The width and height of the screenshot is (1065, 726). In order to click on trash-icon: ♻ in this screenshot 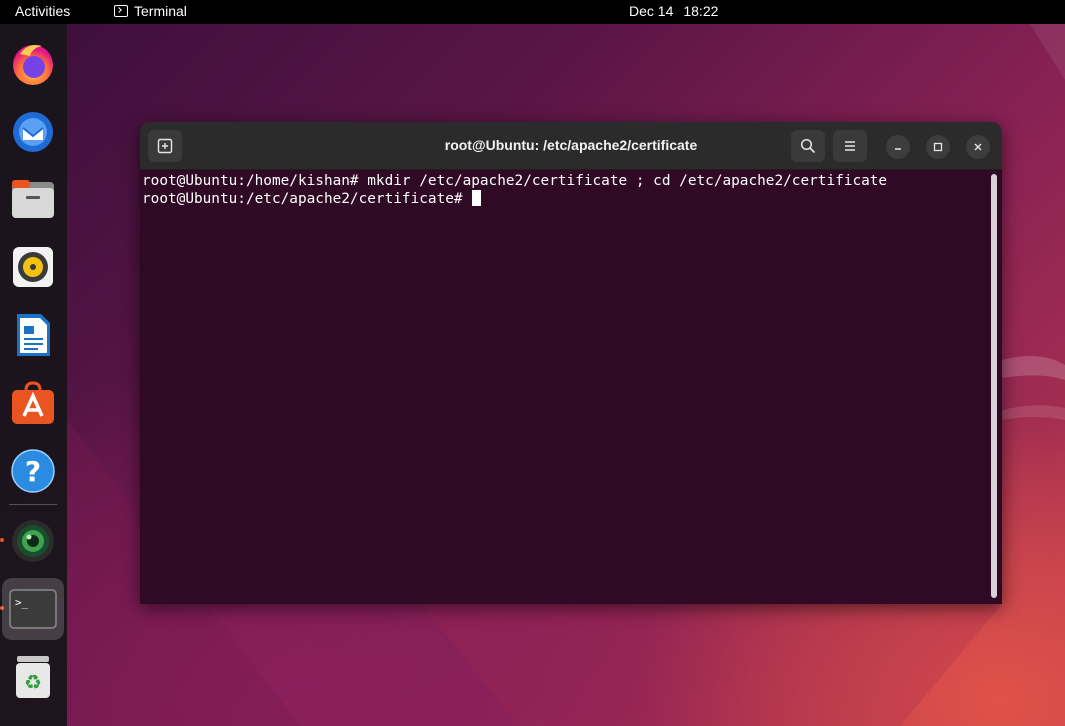, I will do `click(33, 677)`.